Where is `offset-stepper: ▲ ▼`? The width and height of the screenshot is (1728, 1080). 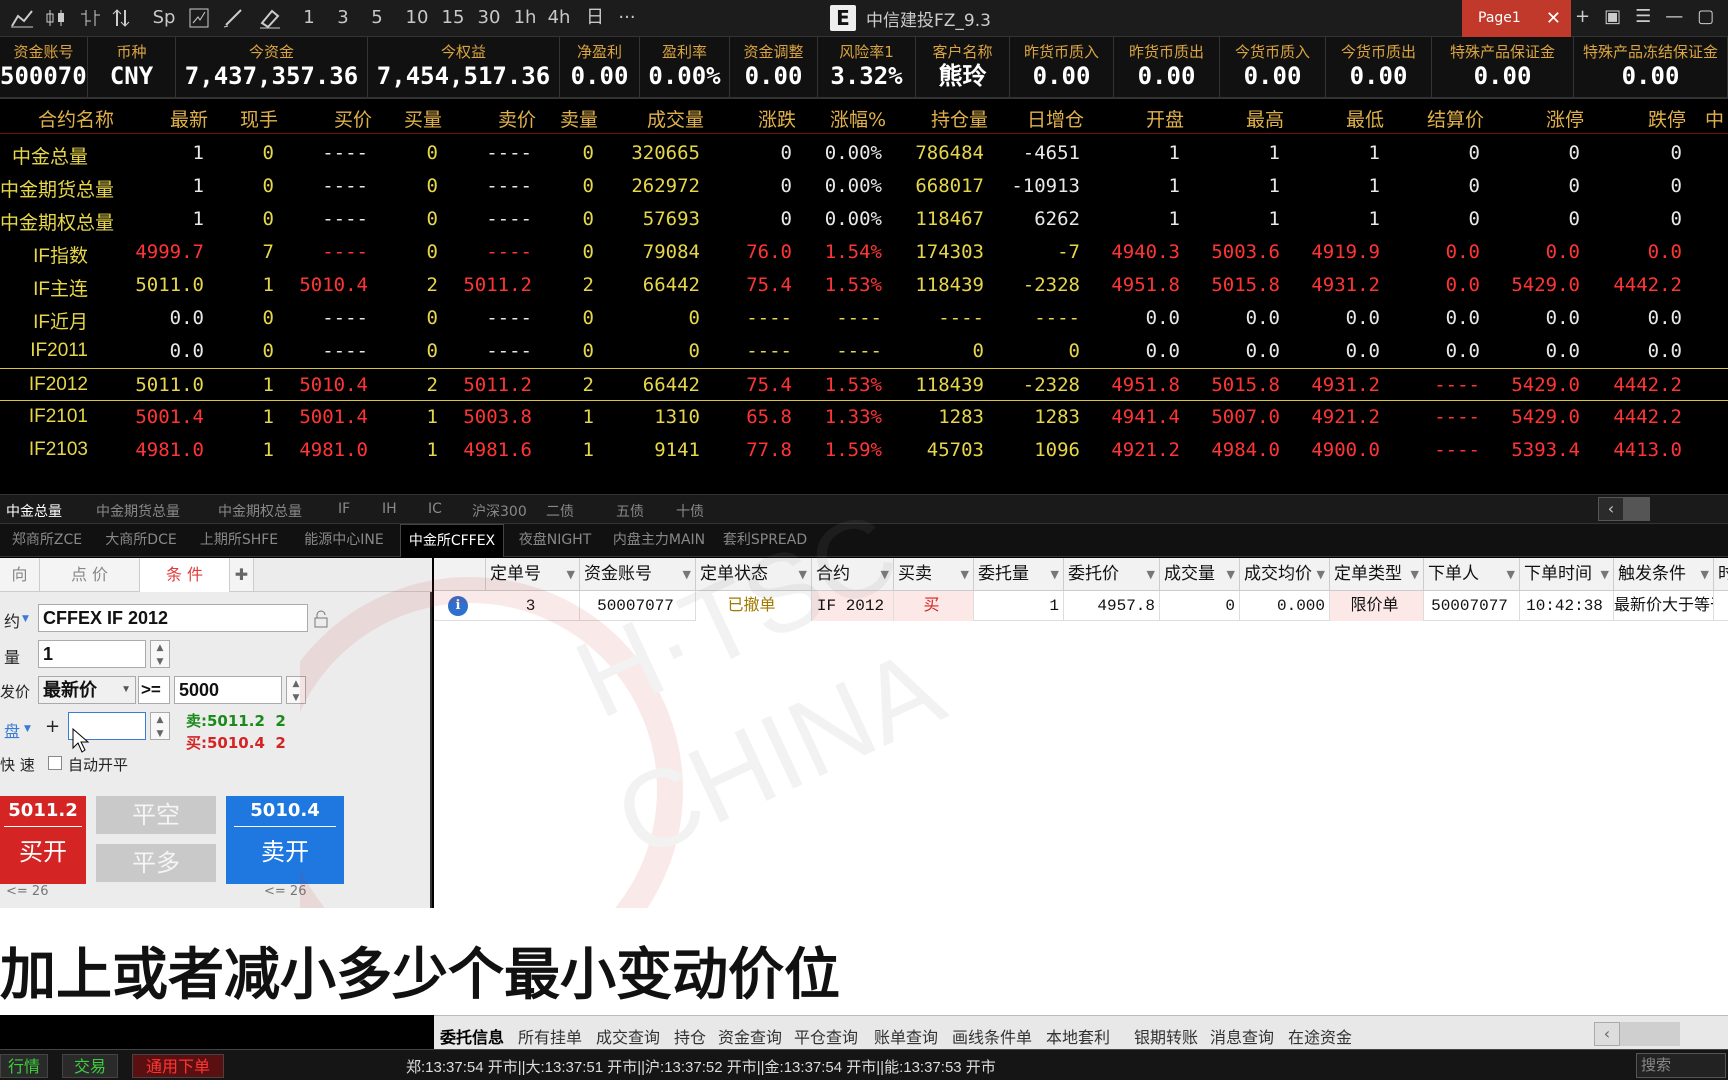 offset-stepper: ▲ ▼ is located at coordinates (160, 726).